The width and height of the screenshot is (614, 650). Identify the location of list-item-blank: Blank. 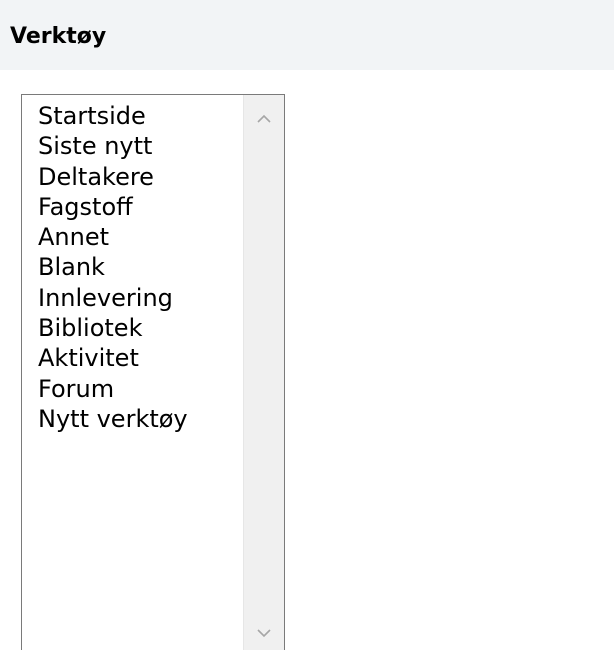
(132, 267).